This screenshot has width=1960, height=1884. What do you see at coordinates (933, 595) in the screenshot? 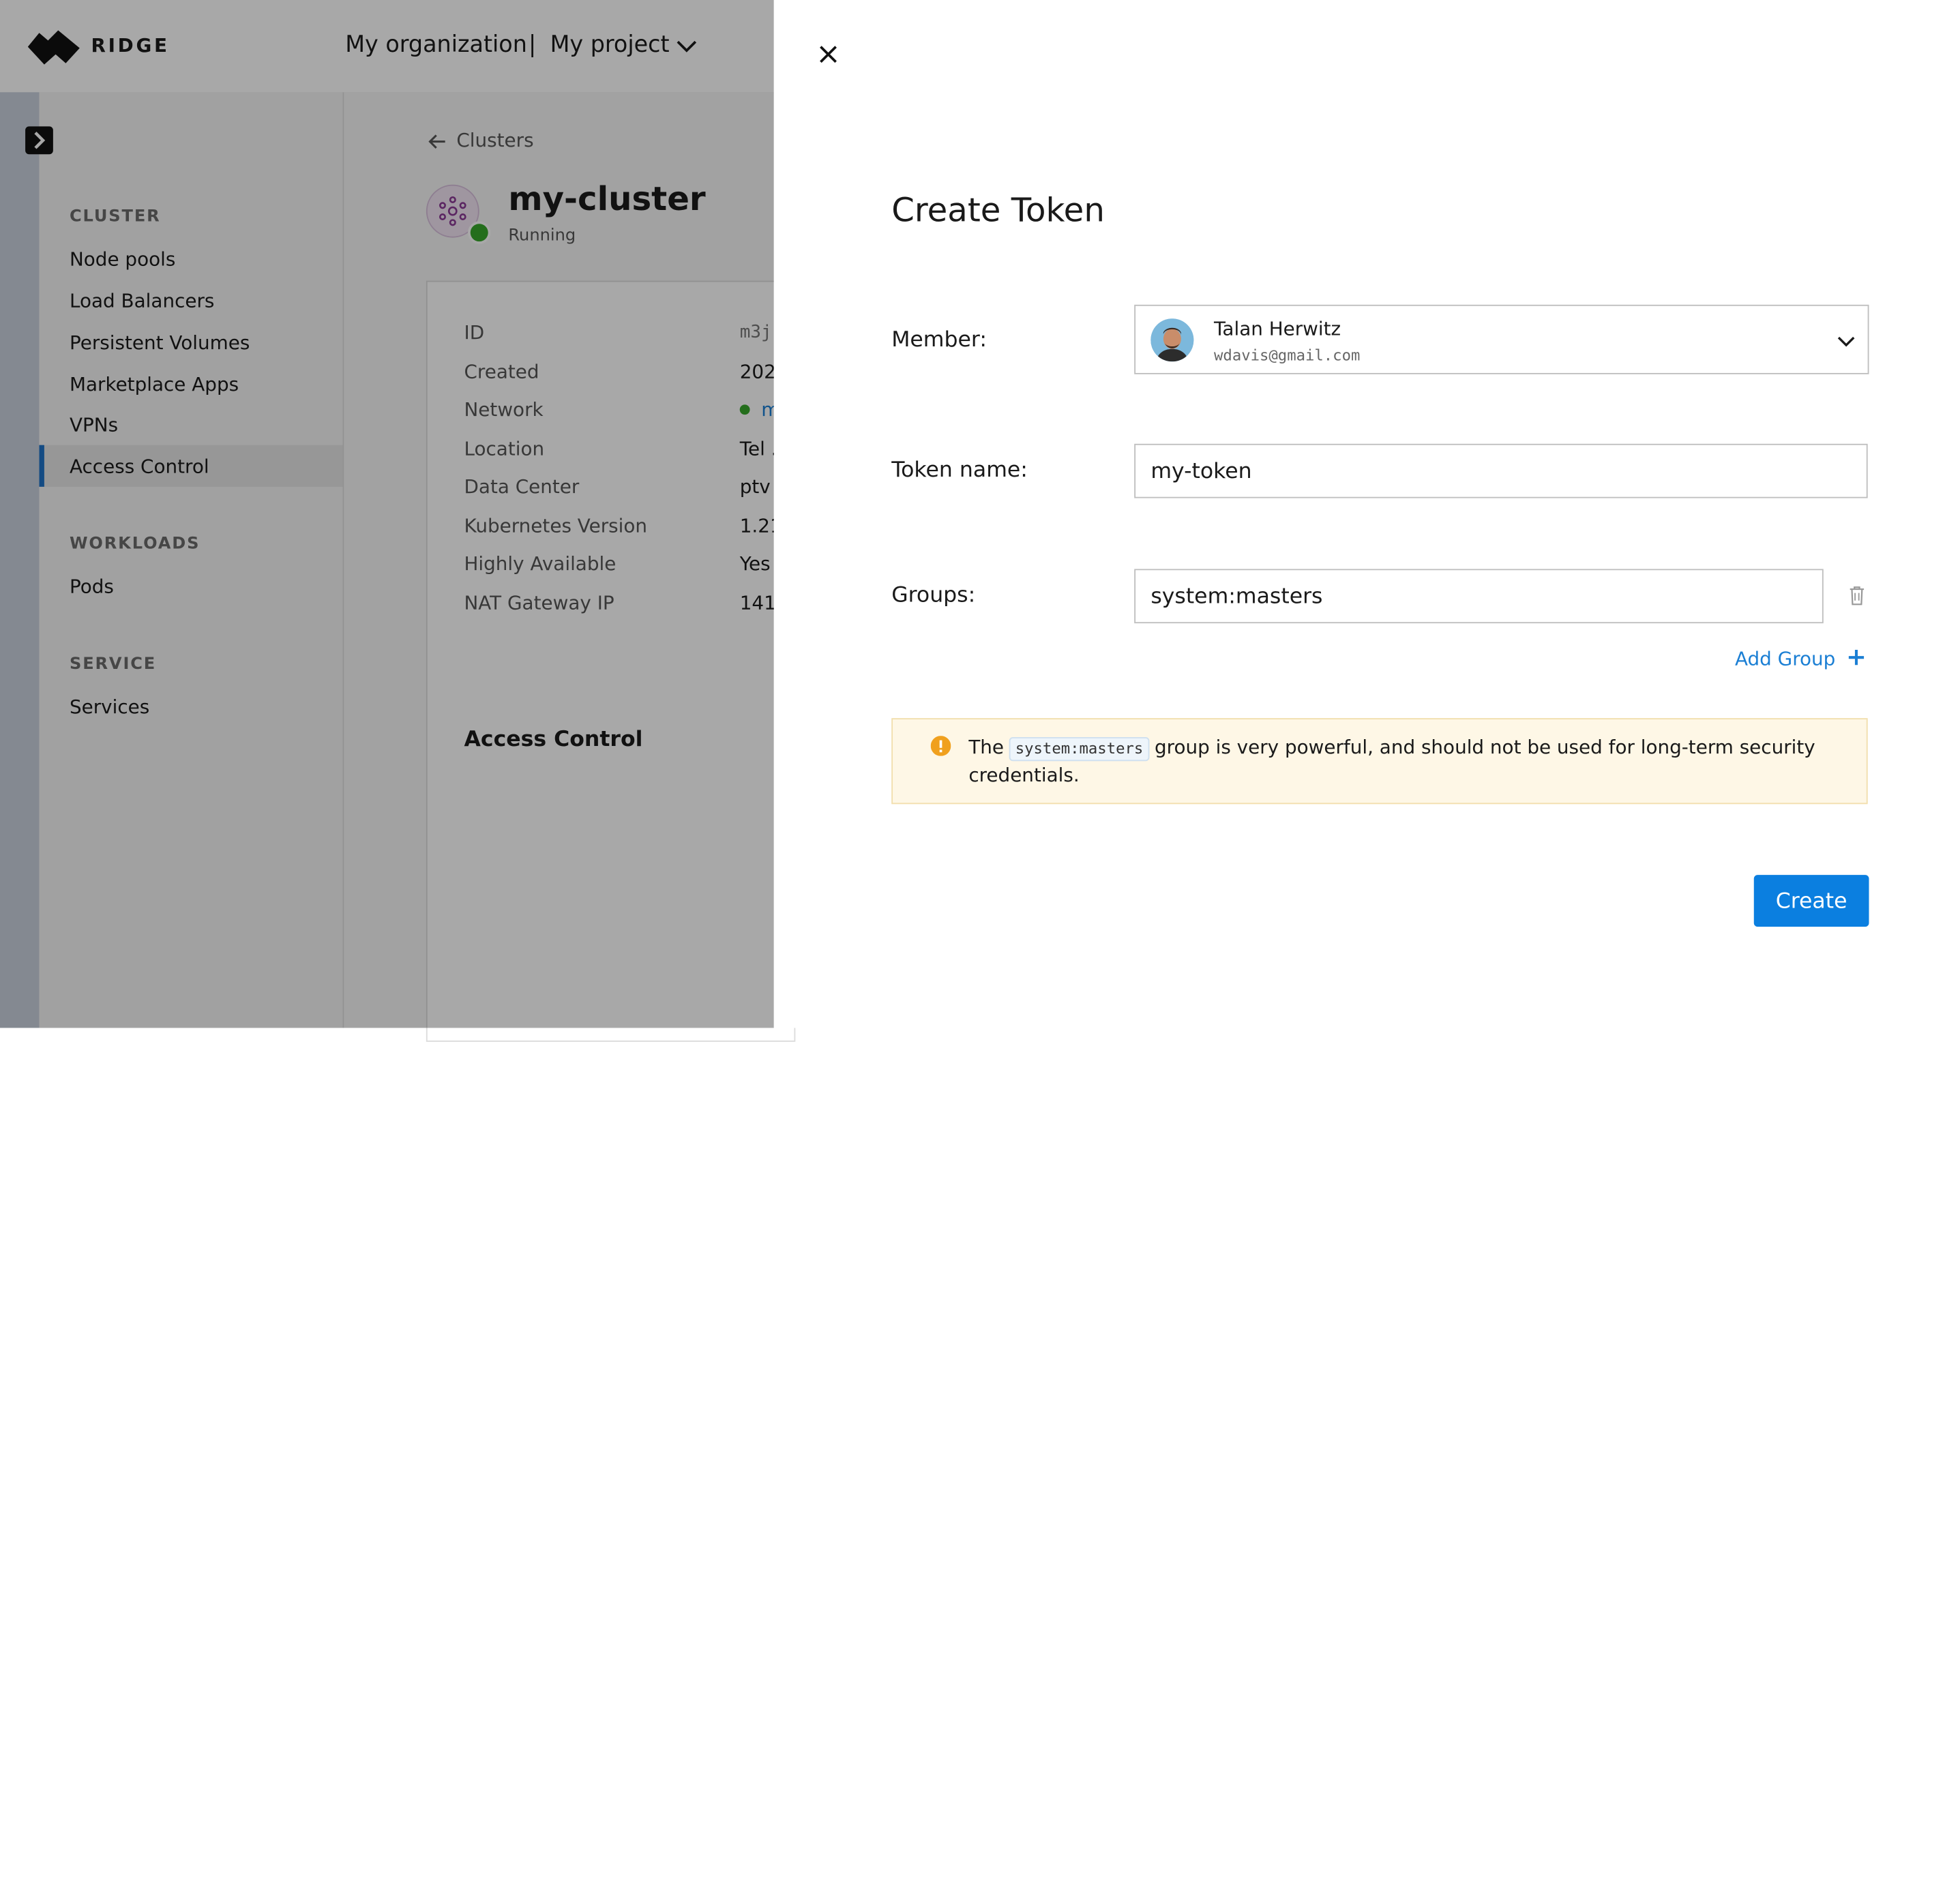
I see `groups-label: Groups:` at bounding box center [933, 595].